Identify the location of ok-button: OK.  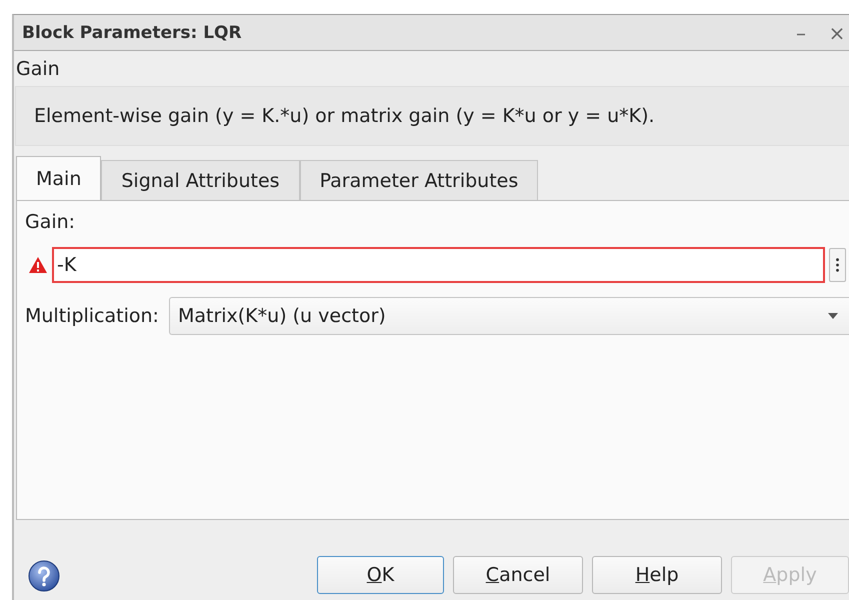
(380, 575).